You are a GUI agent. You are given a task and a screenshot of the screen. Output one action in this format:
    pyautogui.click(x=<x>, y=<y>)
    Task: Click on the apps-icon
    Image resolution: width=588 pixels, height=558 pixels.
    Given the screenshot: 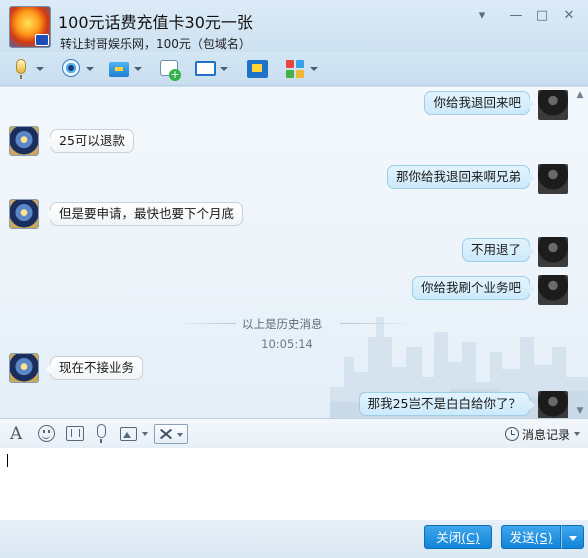 What is the action you would take?
    pyautogui.click(x=295, y=69)
    